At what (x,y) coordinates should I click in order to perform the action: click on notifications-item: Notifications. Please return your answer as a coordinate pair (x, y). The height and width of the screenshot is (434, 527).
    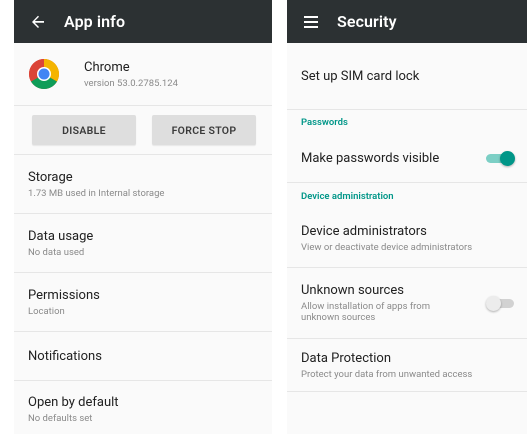
    Looking at the image, I should click on (143, 356).